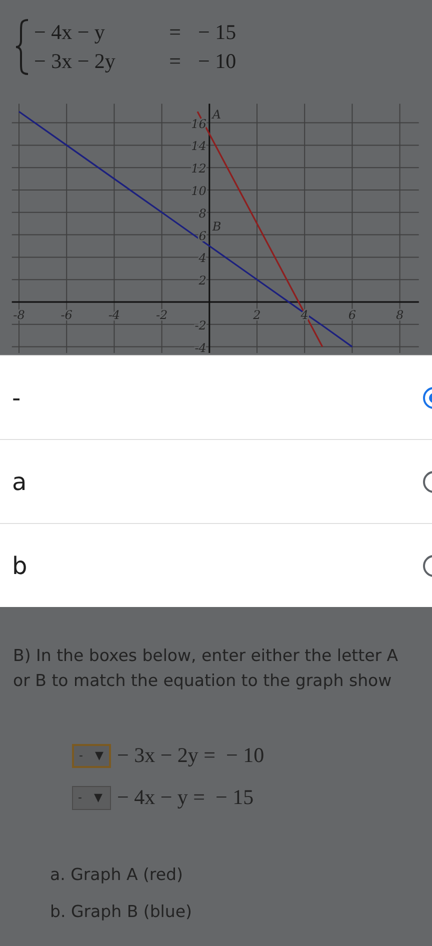  Describe the element at coordinates (216, 481) in the screenshot. I see `option-row: a` at that location.